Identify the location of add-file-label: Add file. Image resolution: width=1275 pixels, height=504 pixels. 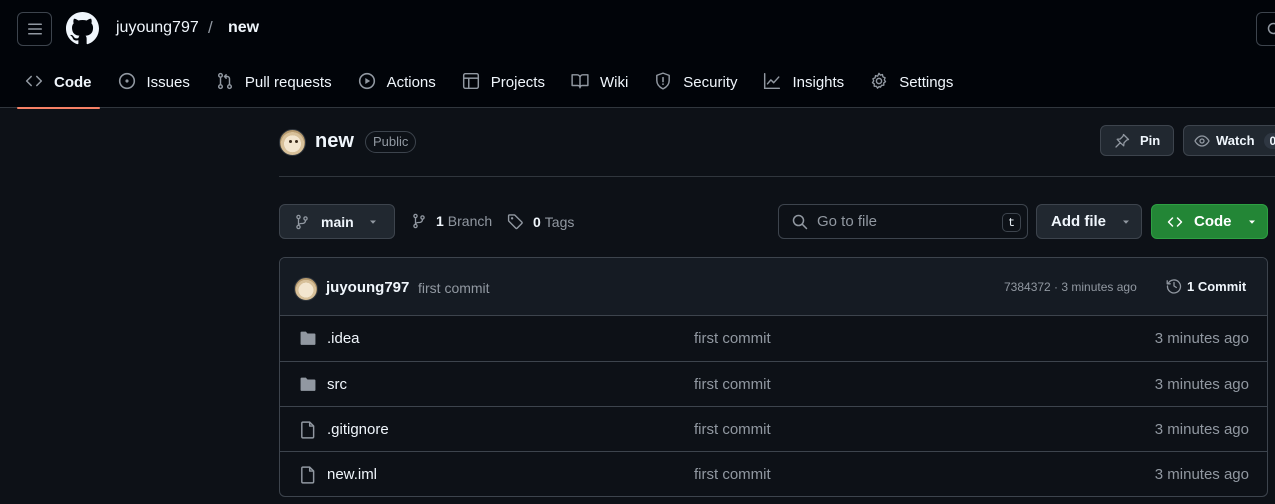
(1078, 221).